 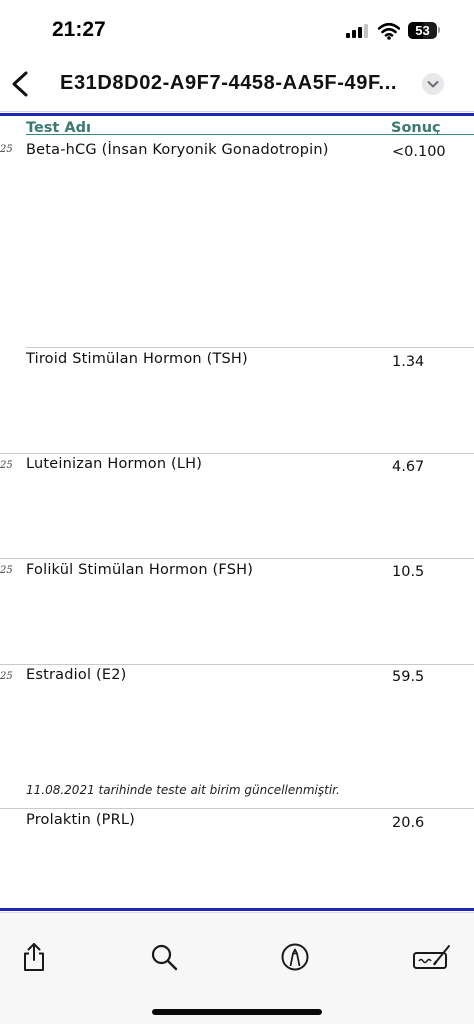 I want to click on share-icon, so click(x=34, y=957).